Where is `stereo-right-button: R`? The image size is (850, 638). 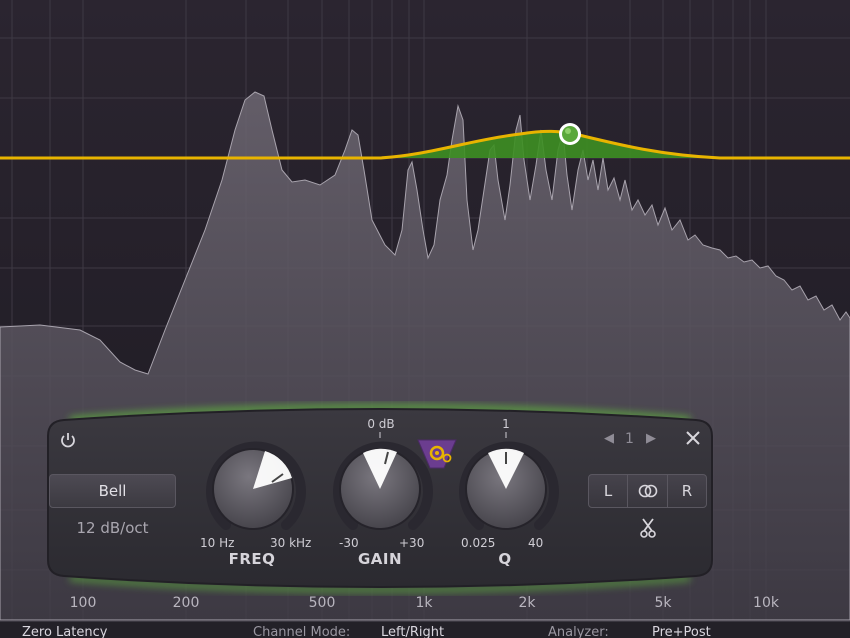
stereo-right-button: R is located at coordinates (687, 491).